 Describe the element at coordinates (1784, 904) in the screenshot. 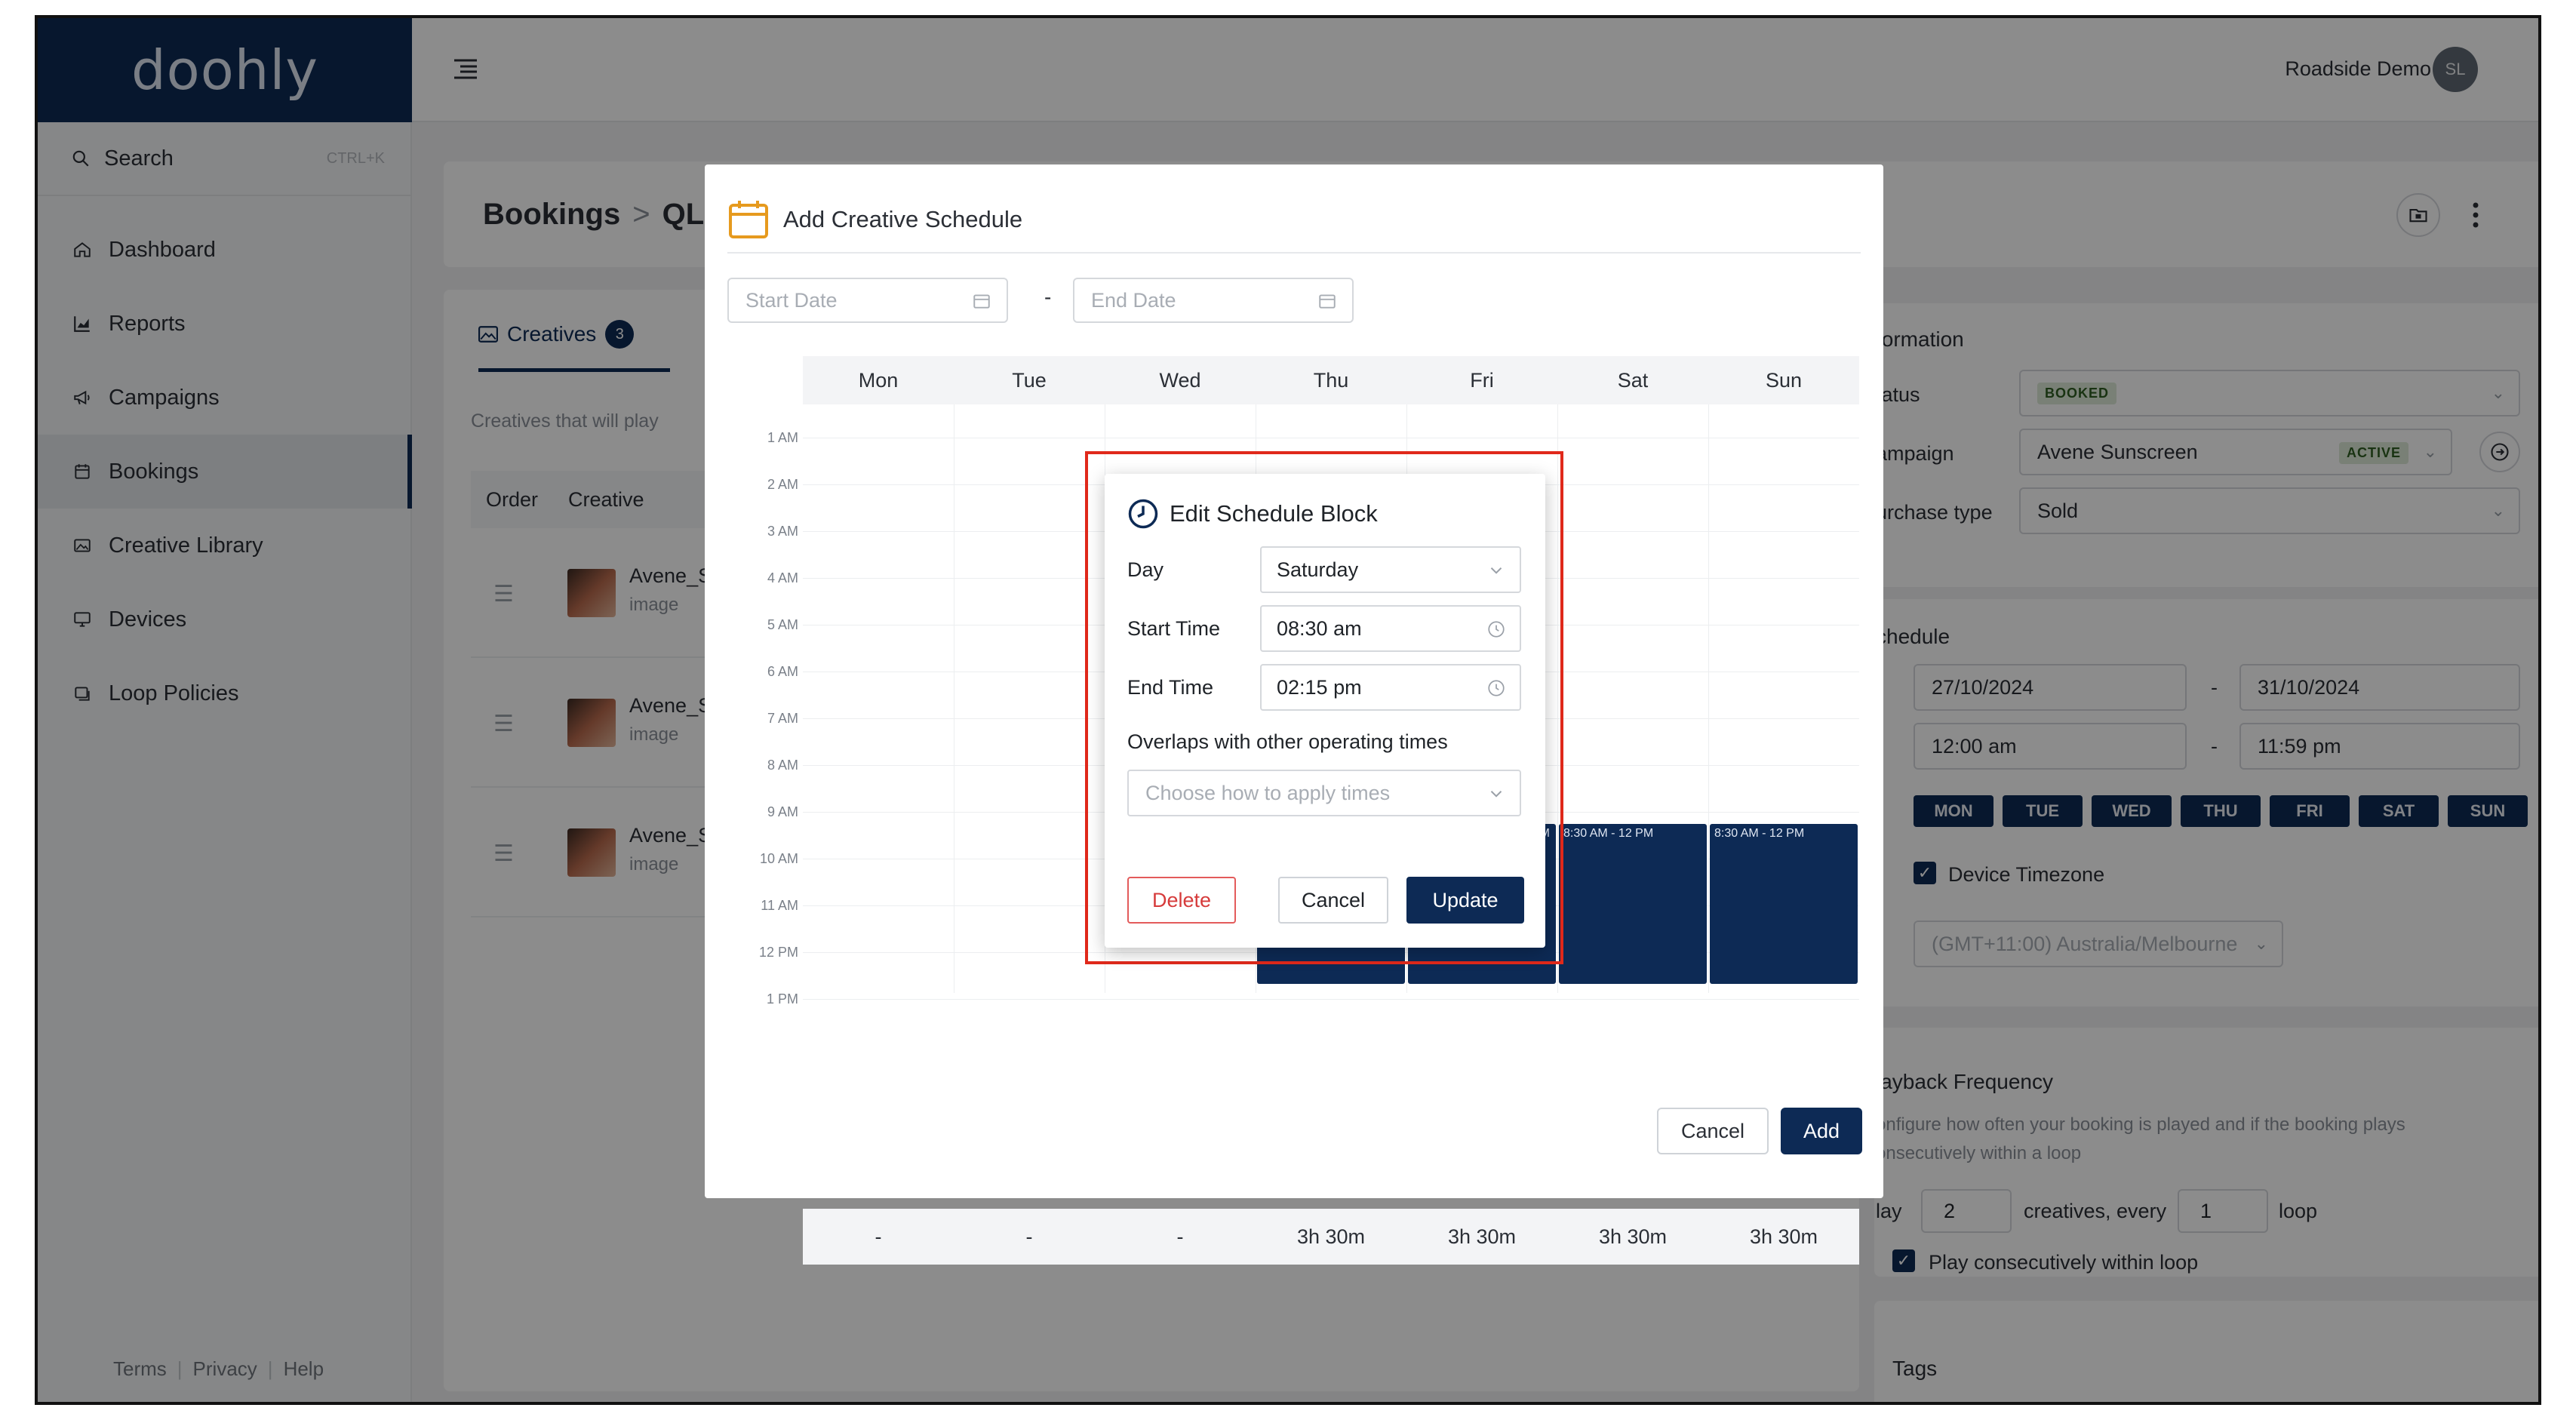

I see `schedule-block-sun: 8:30 AM - 12 PM` at that location.